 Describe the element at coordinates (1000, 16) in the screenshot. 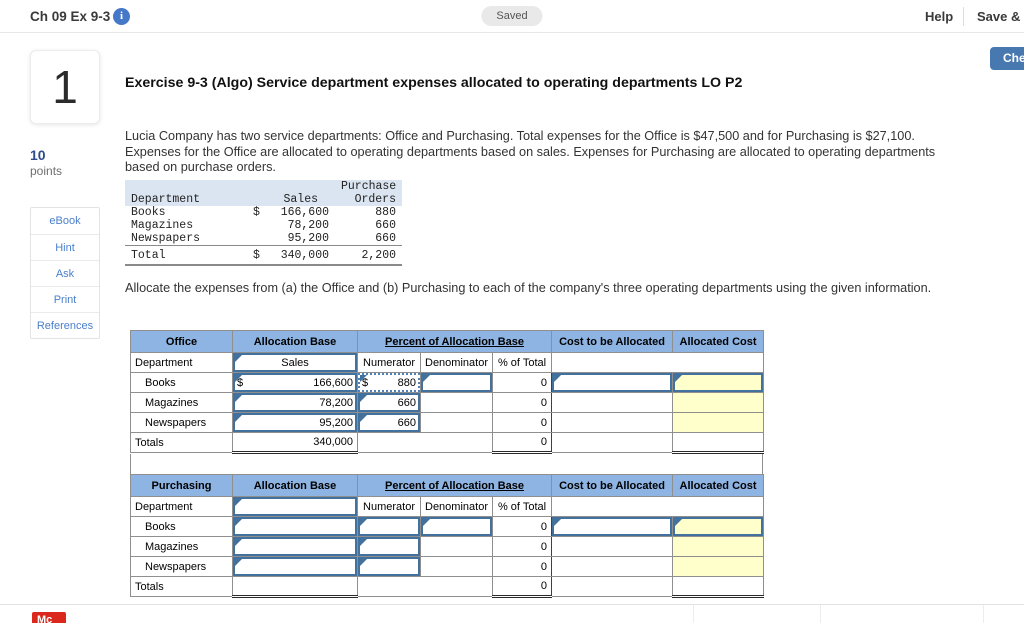

I see `save-and-exit-button: Save & Exit` at that location.